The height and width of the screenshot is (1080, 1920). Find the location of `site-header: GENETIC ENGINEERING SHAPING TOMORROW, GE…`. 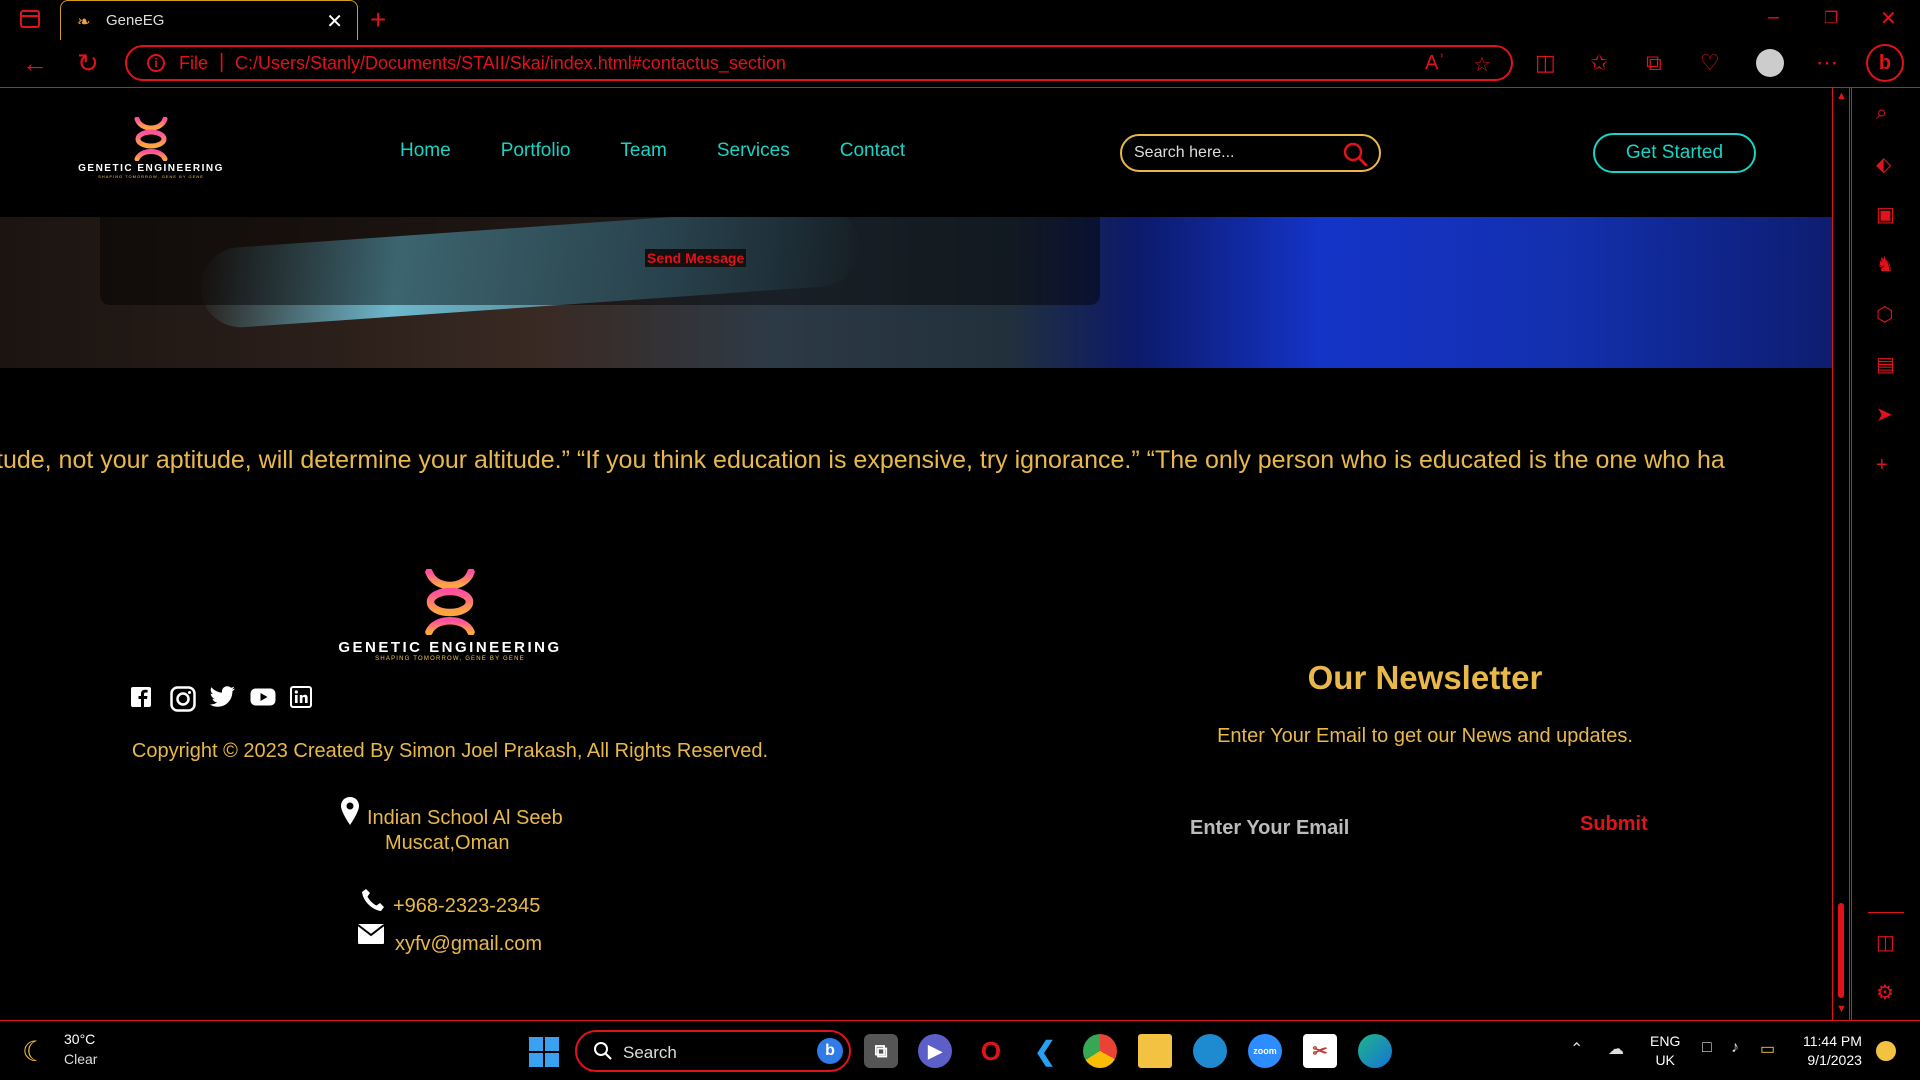

site-header: GENETIC ENGINEERING SHAPING TOMORROW, GE… is located at coordinates (916, 153).